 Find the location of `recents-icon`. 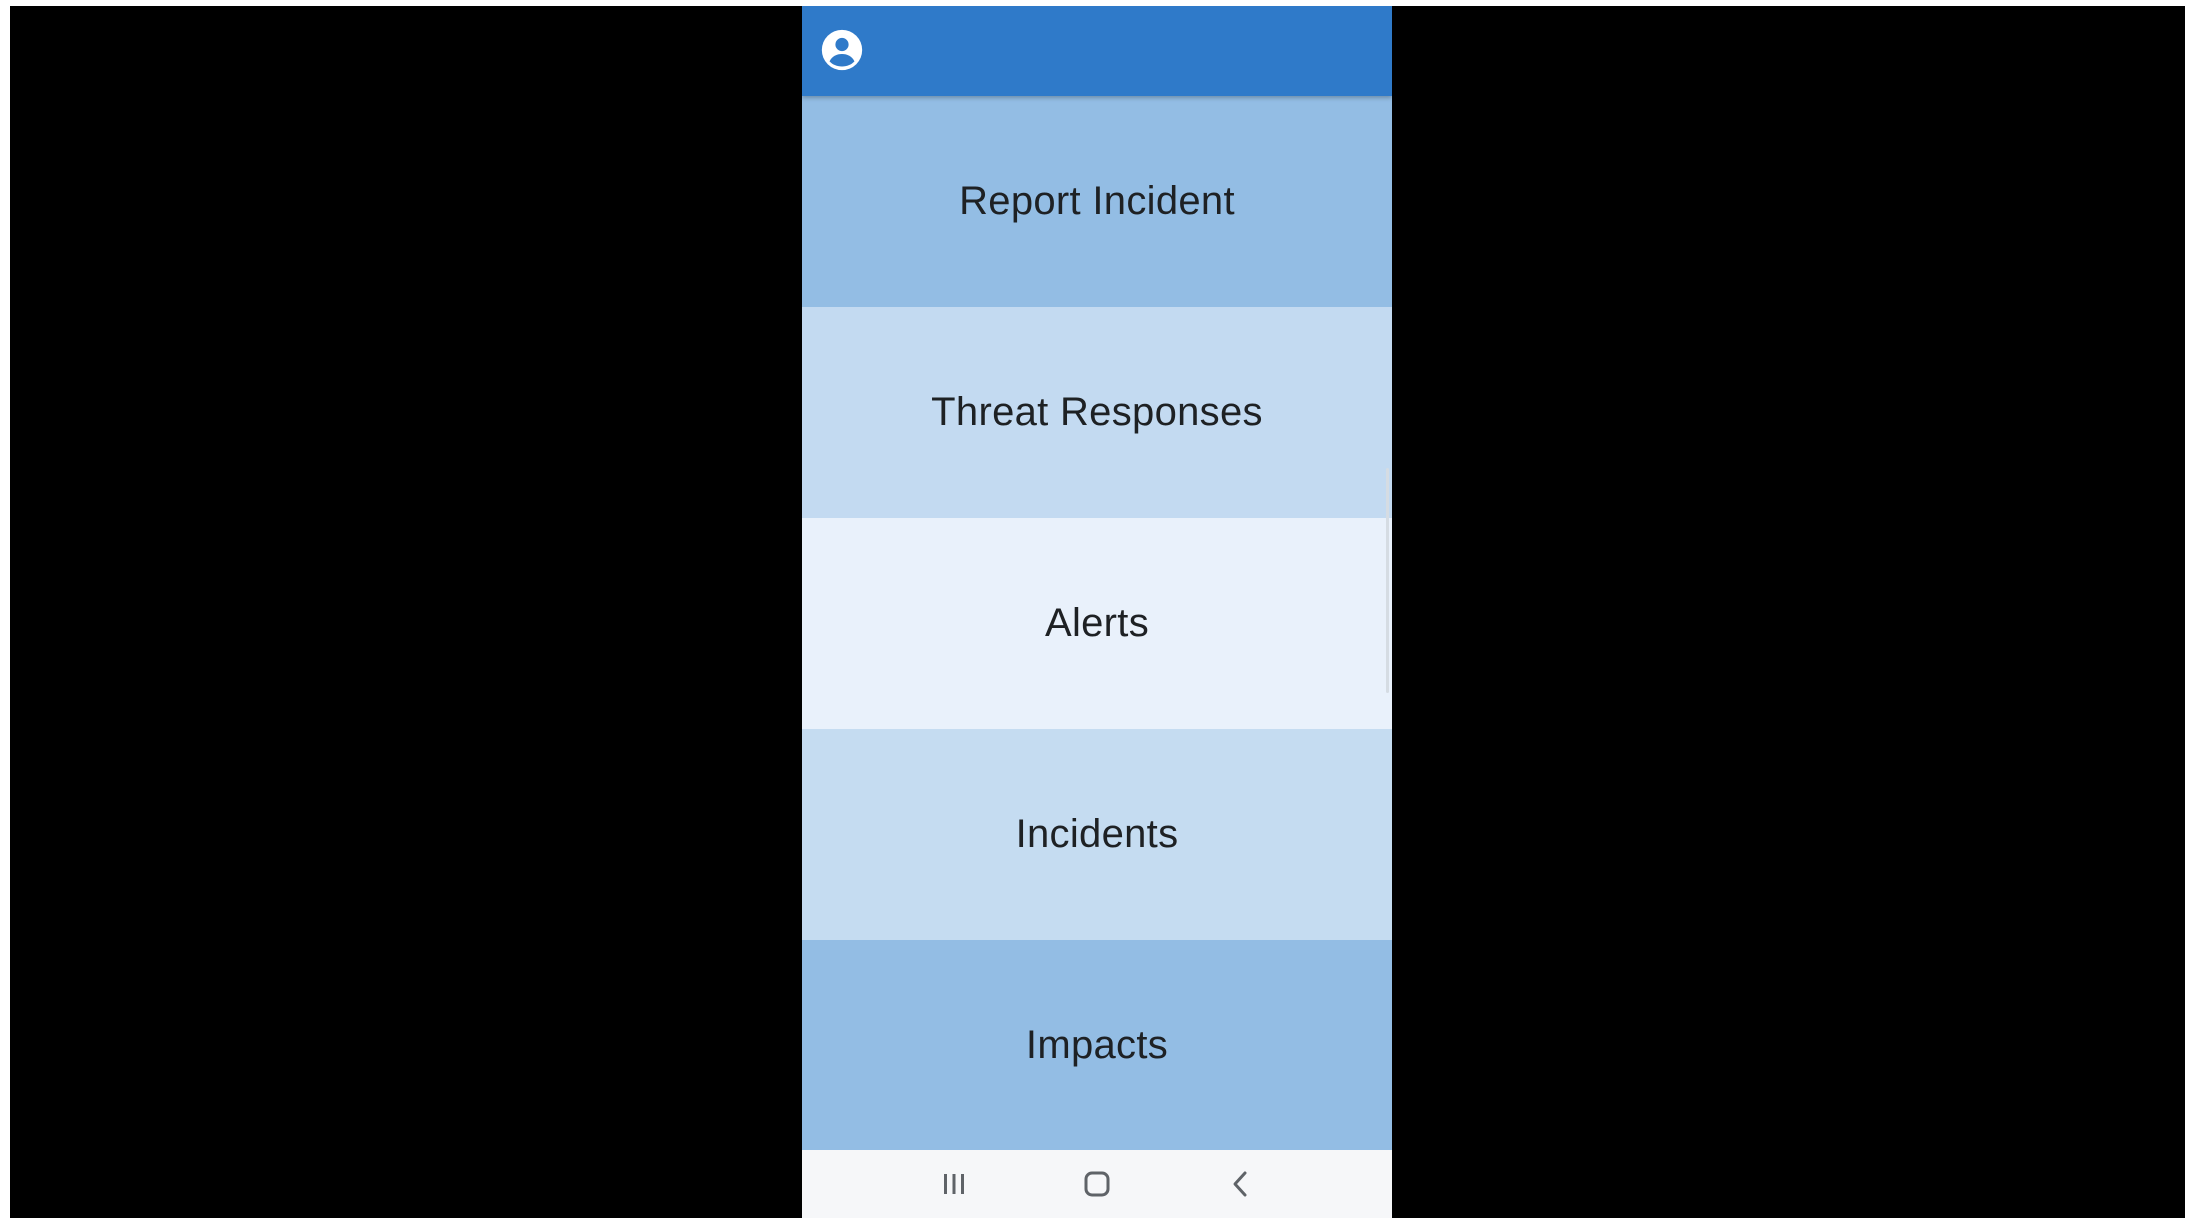

recents-icon is located at coordinates (953, 1184).